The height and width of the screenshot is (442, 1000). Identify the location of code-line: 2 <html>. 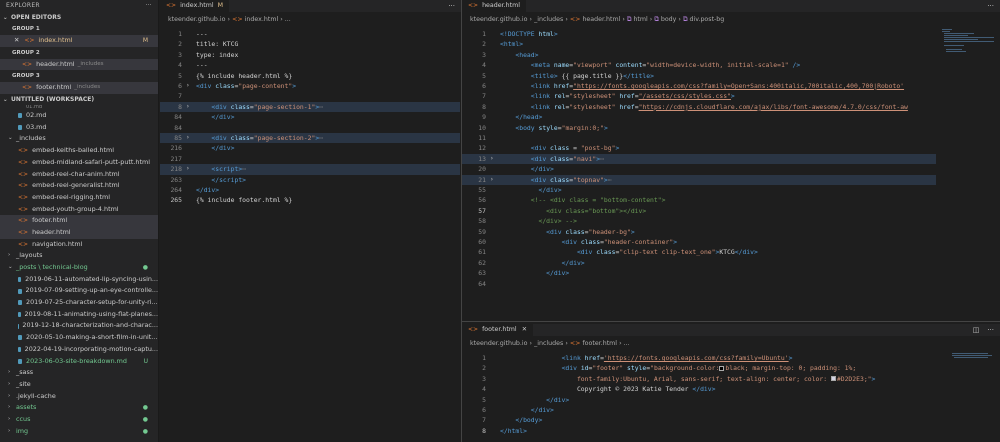
(699, 44).